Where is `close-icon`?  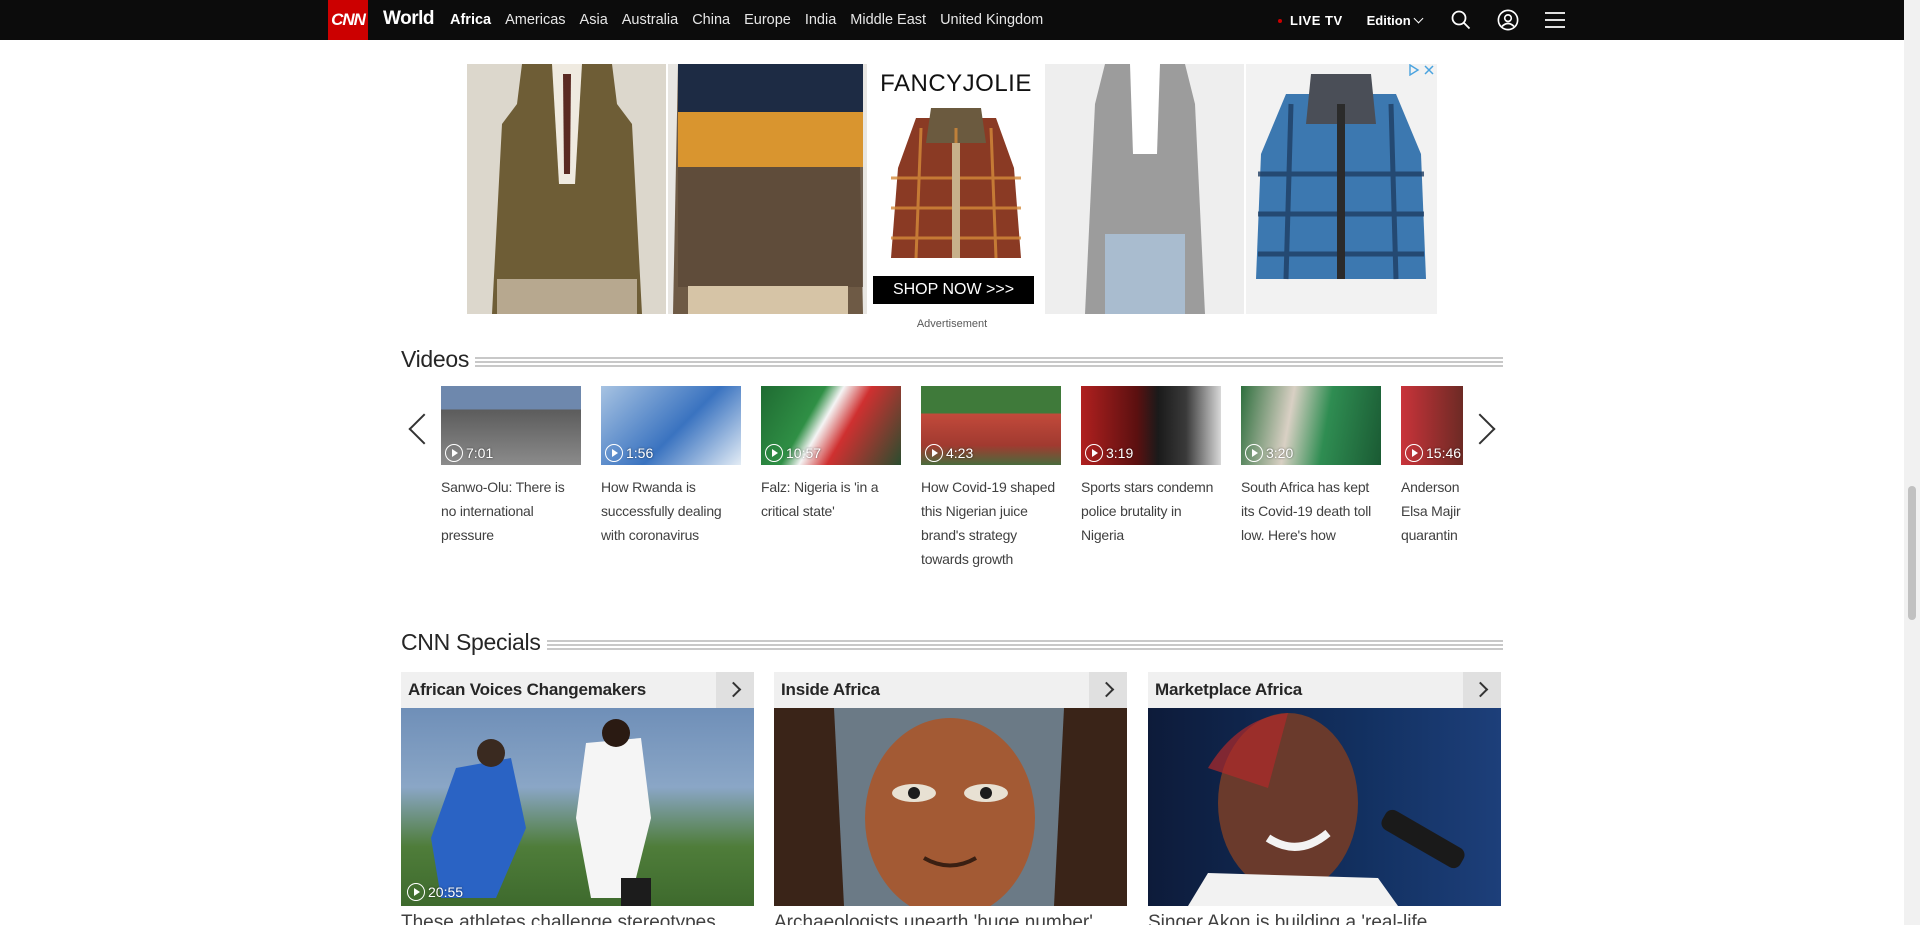 close-icon is located at coordinates (1429, 70).